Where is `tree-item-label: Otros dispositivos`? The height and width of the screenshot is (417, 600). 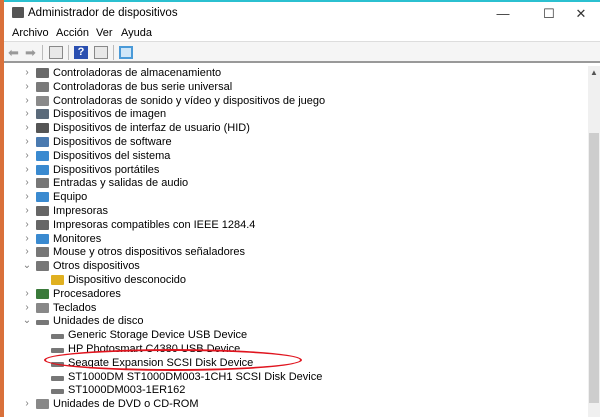 tree-item-label: Otros dispositivos is located at coordinates (96, 266).